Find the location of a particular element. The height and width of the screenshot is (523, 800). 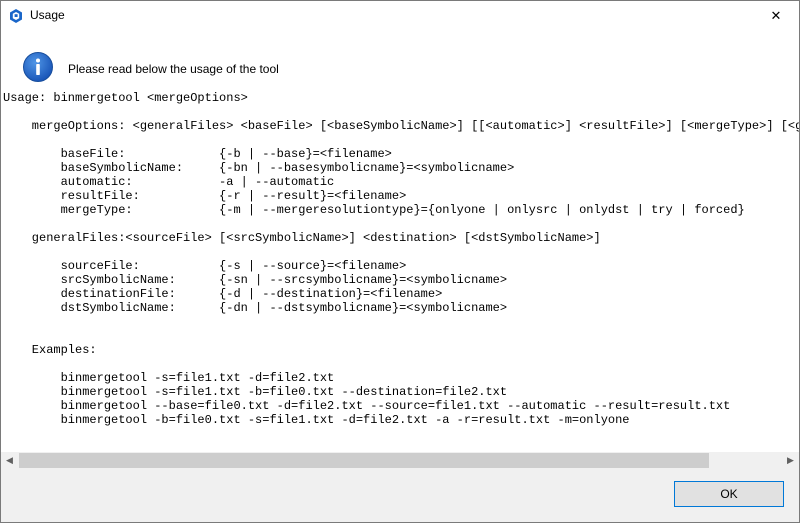

chevron-left-icon: ◀ is located at coordinates (9, 460).